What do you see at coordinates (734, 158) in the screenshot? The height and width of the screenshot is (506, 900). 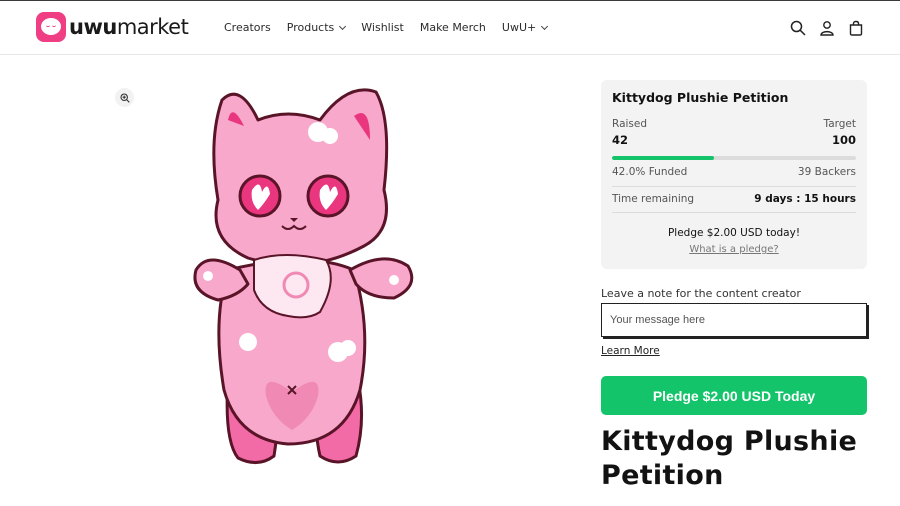 I see `funding-progress-bar` at bounding box center [734, 158].